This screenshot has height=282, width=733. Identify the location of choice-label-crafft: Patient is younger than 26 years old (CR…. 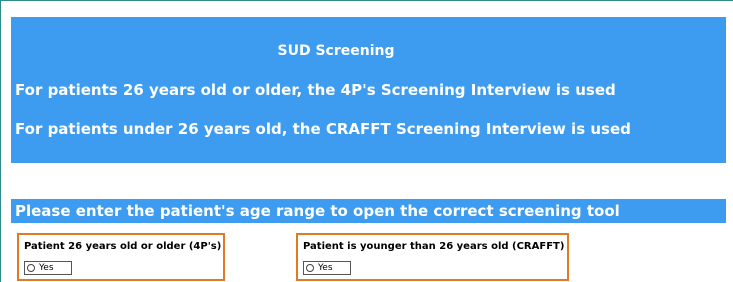
(434, 246).